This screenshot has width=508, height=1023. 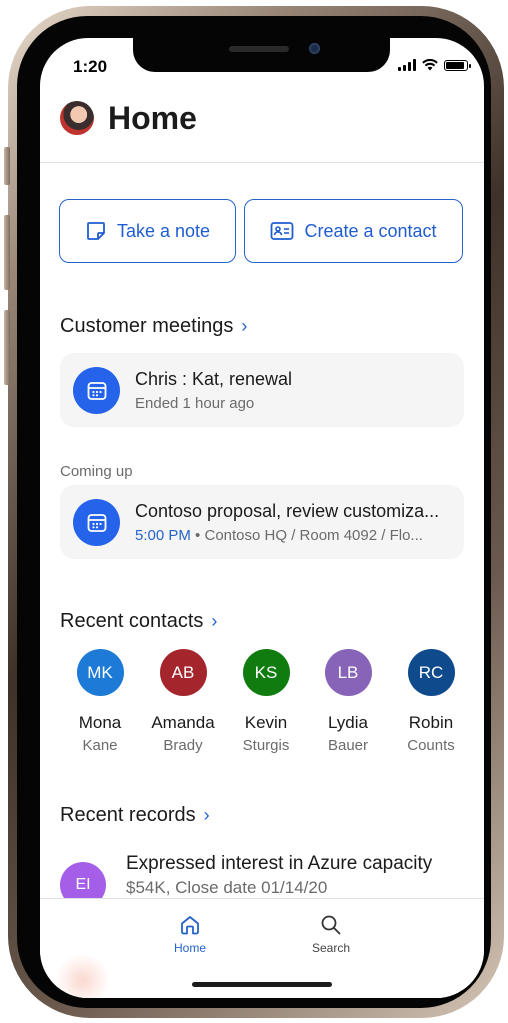 I want to click on contact-item: RC Robin Counts, so click(x=431, y=701).